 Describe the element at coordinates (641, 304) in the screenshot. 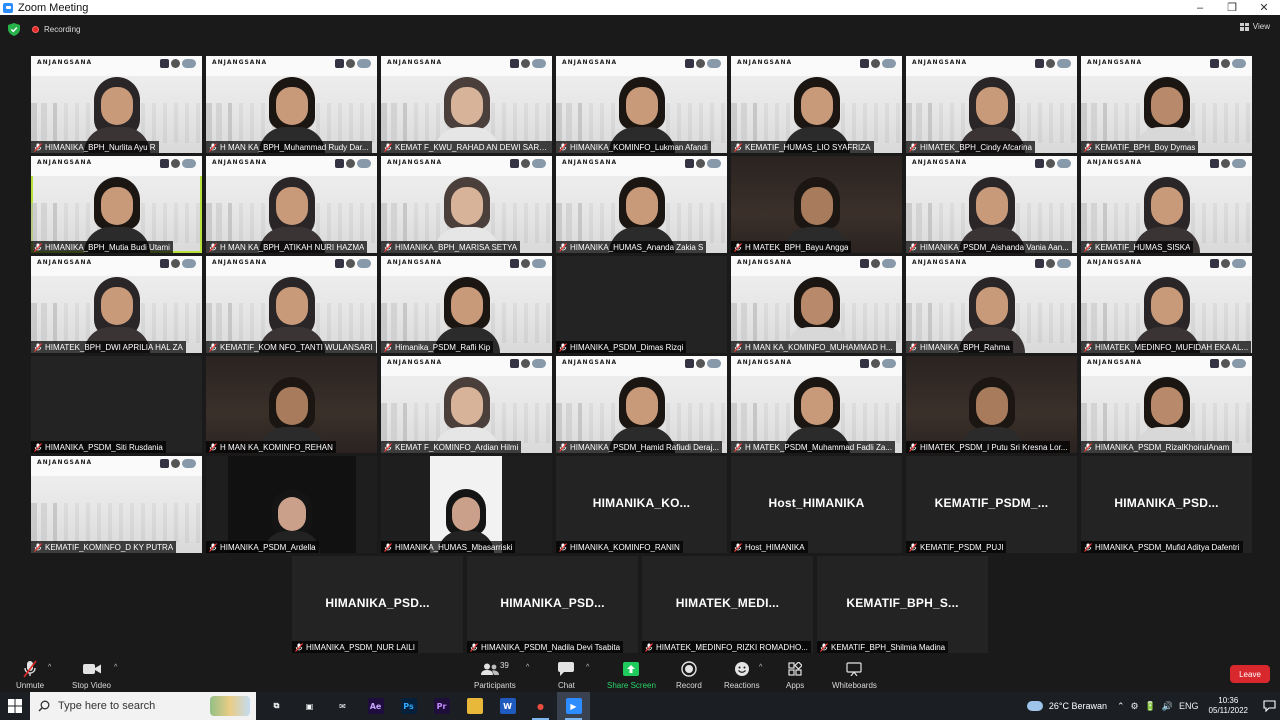

I see `participant-tile: HIMANIKA_PSDM_Dimas Rizqi` at that location.